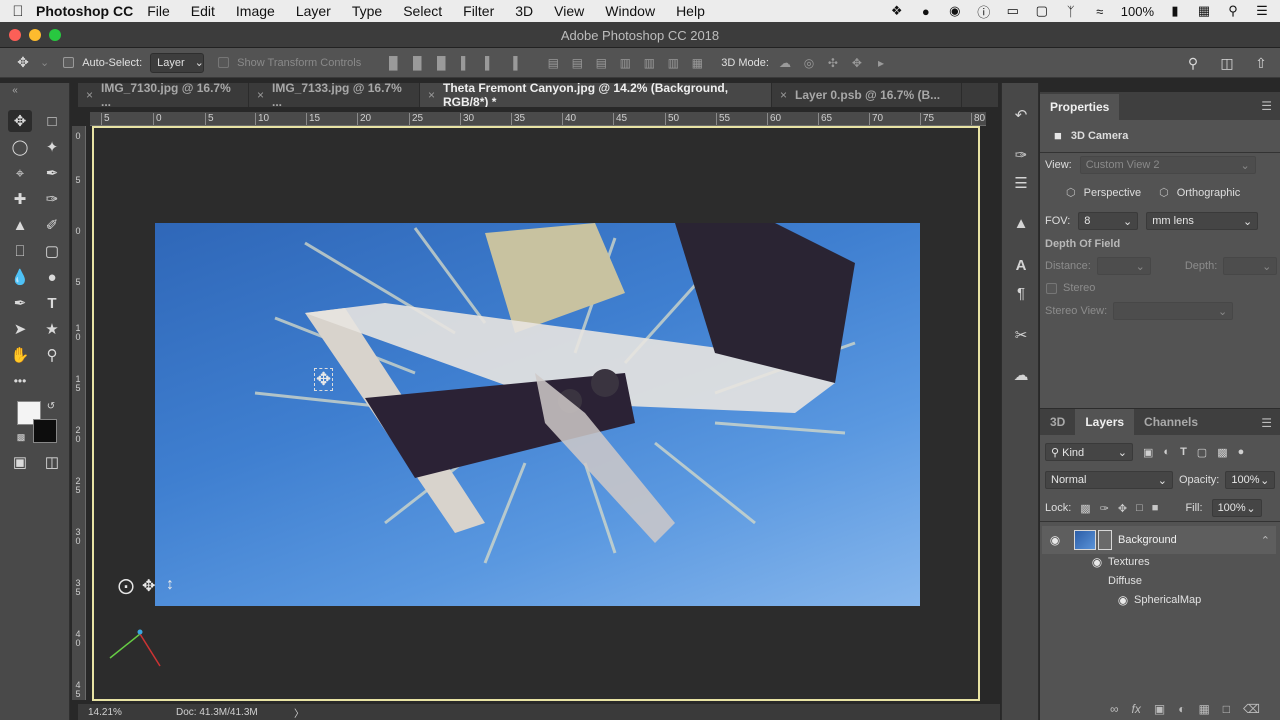 This screenshot has height=720, width=1280. Describe the element at coordinates (136, 648) in the screenshot. I see `3d-axis-widget` at that location.